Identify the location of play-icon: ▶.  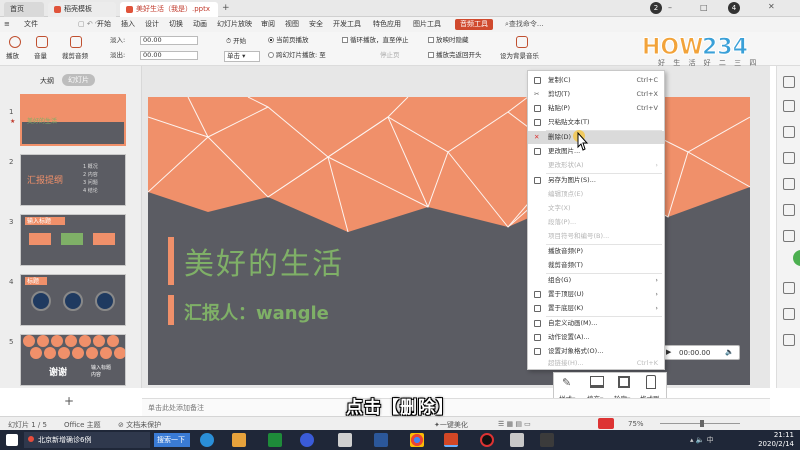
(668, 352).